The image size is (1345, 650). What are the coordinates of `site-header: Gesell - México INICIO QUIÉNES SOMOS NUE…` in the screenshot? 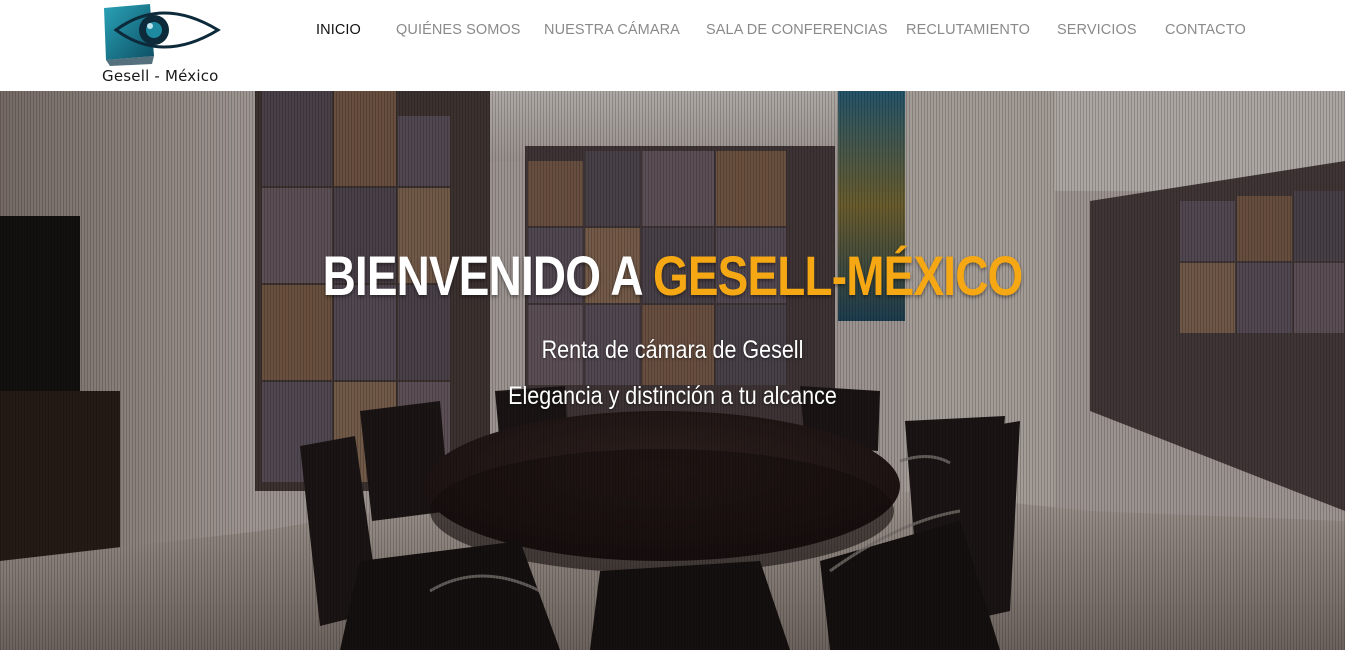 It's located at (672, 45).